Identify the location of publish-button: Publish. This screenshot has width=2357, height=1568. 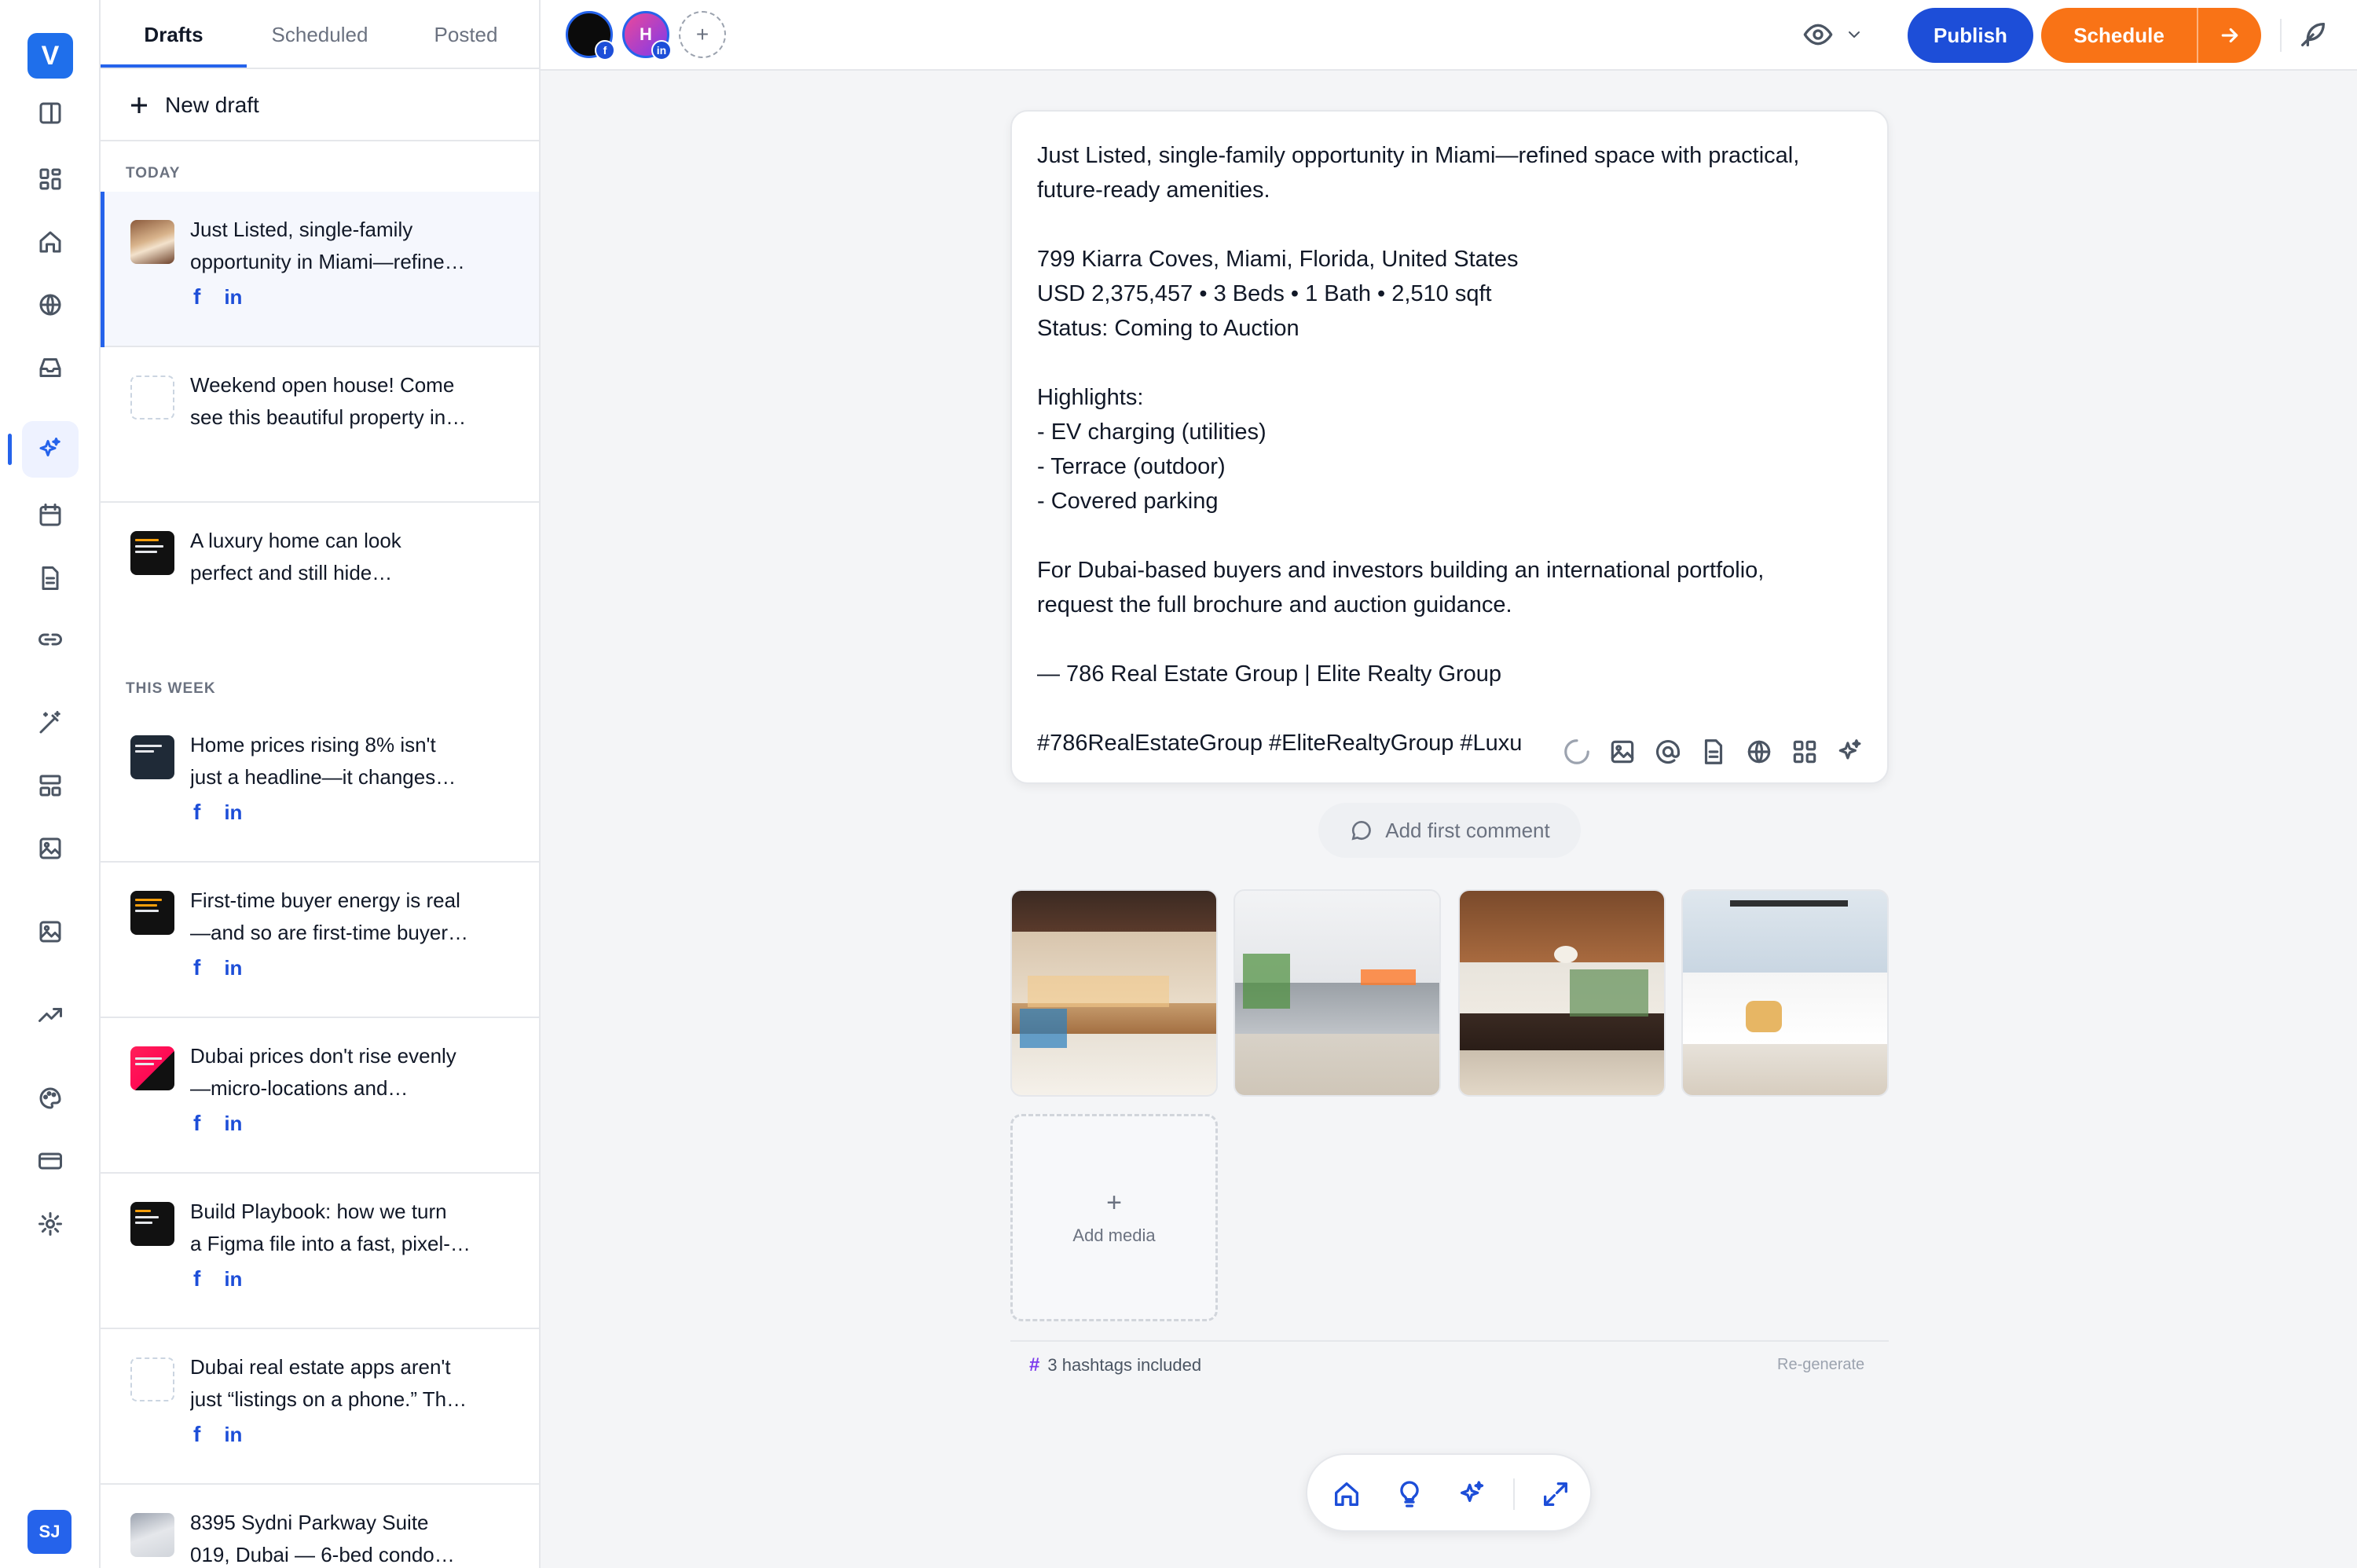
(1970, 36).